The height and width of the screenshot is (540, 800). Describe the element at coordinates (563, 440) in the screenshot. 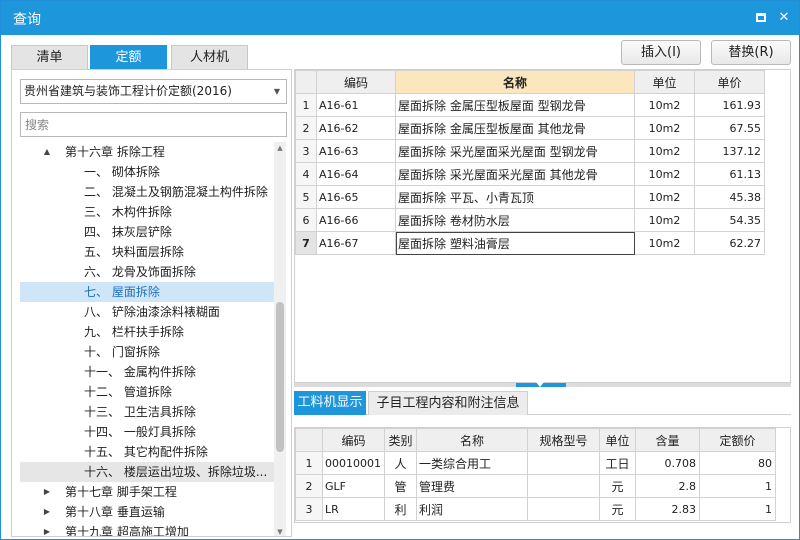

I see `header-spec: 规格型号` at that location.